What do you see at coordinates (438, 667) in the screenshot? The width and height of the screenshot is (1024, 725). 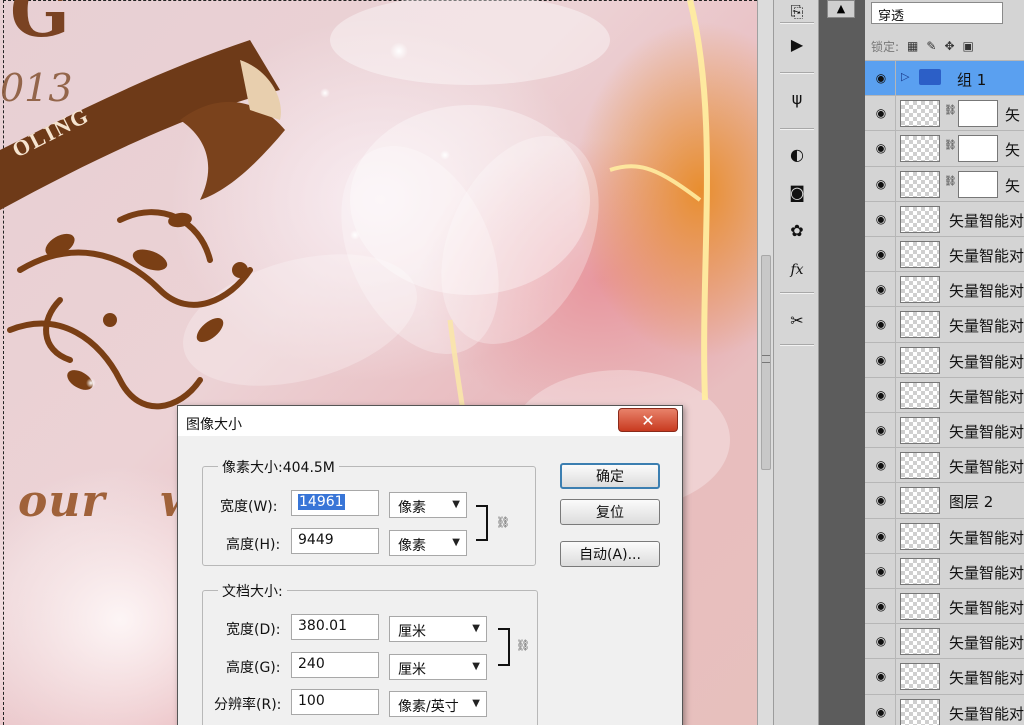 I see `doc-height-unit-select: 厘米 ▼` at bounding box center [438, 667].